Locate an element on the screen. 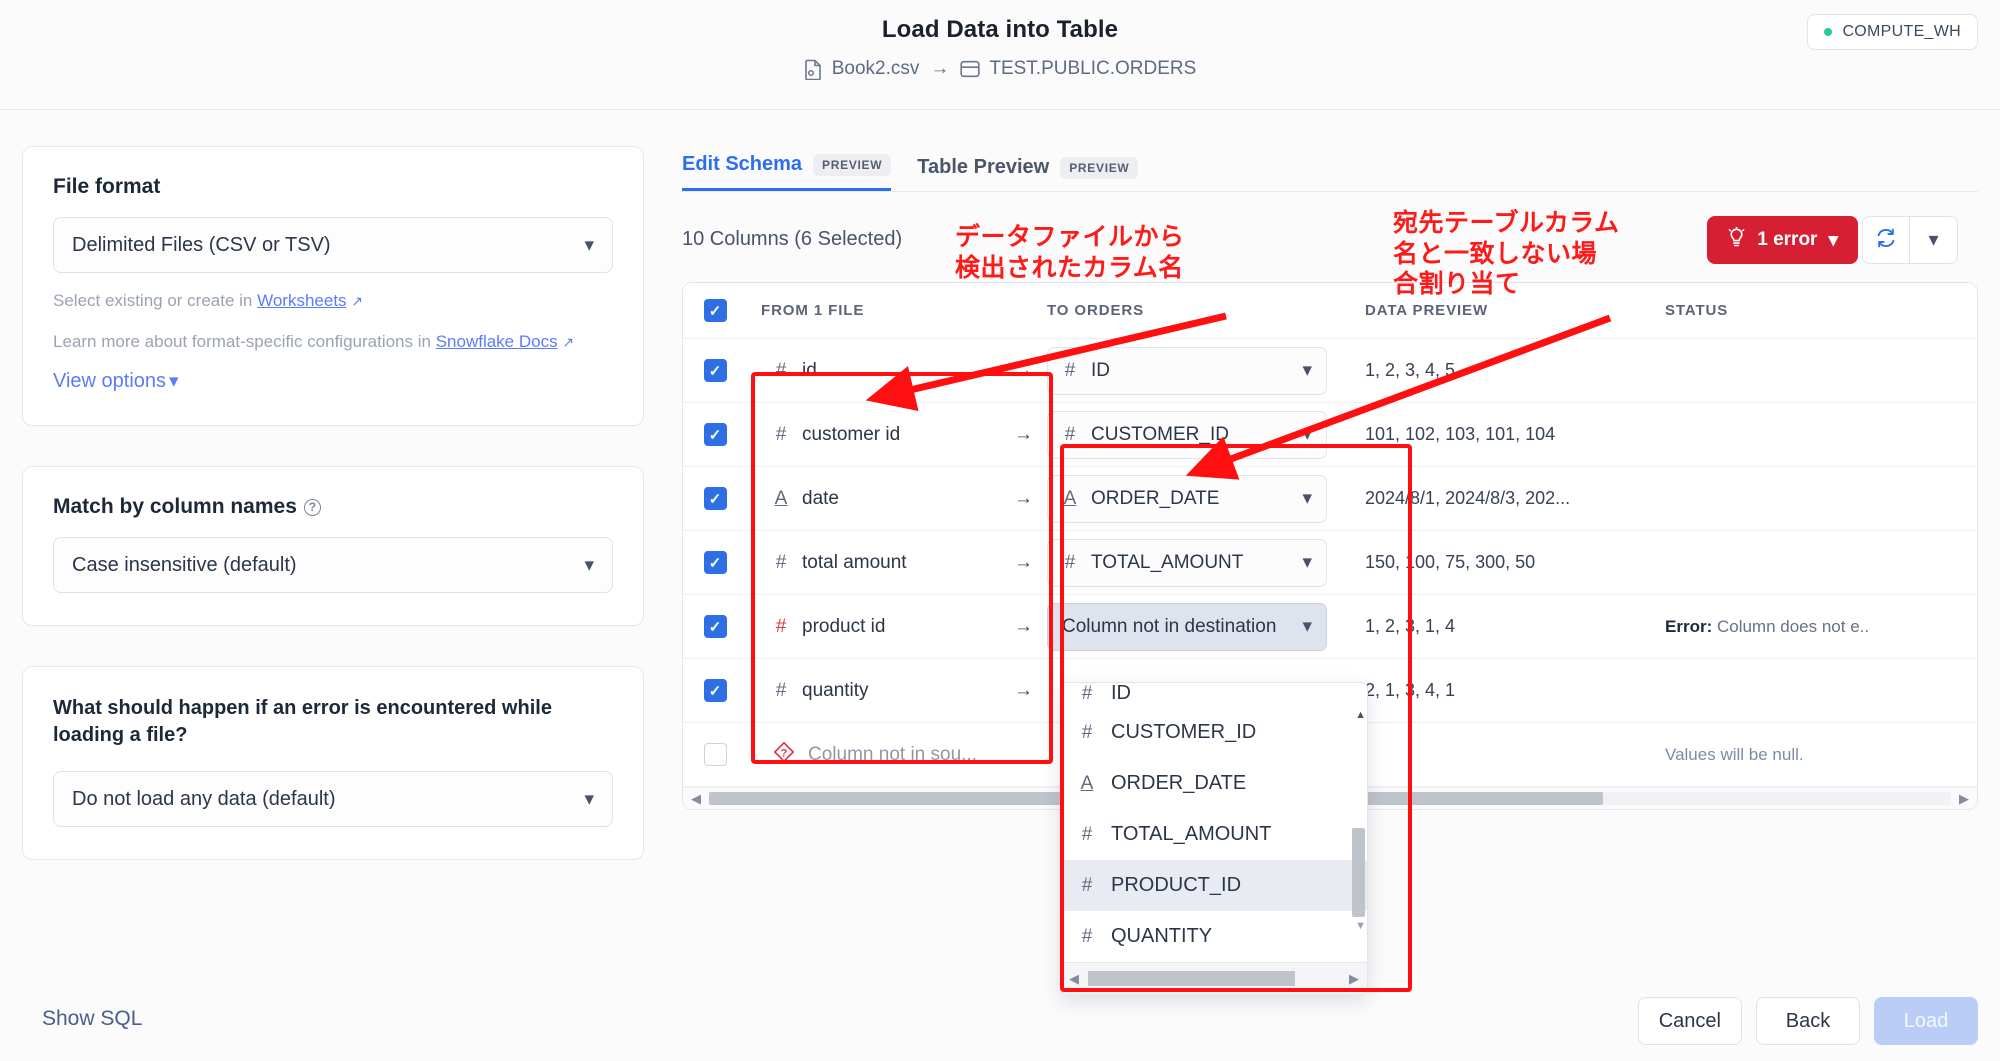  match-by-select: Case insensitive (default) ▾ is located at coordinates (333, 565).